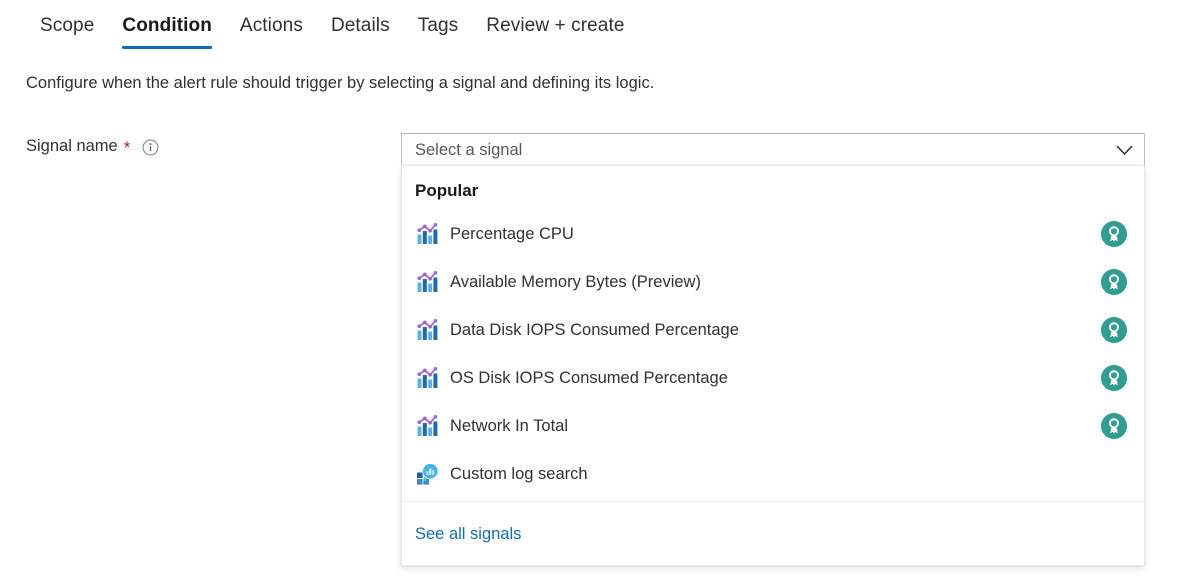  Describe the element at coordinates (150, 147) in the screenshot. I see `info-circle-icon` at that location.